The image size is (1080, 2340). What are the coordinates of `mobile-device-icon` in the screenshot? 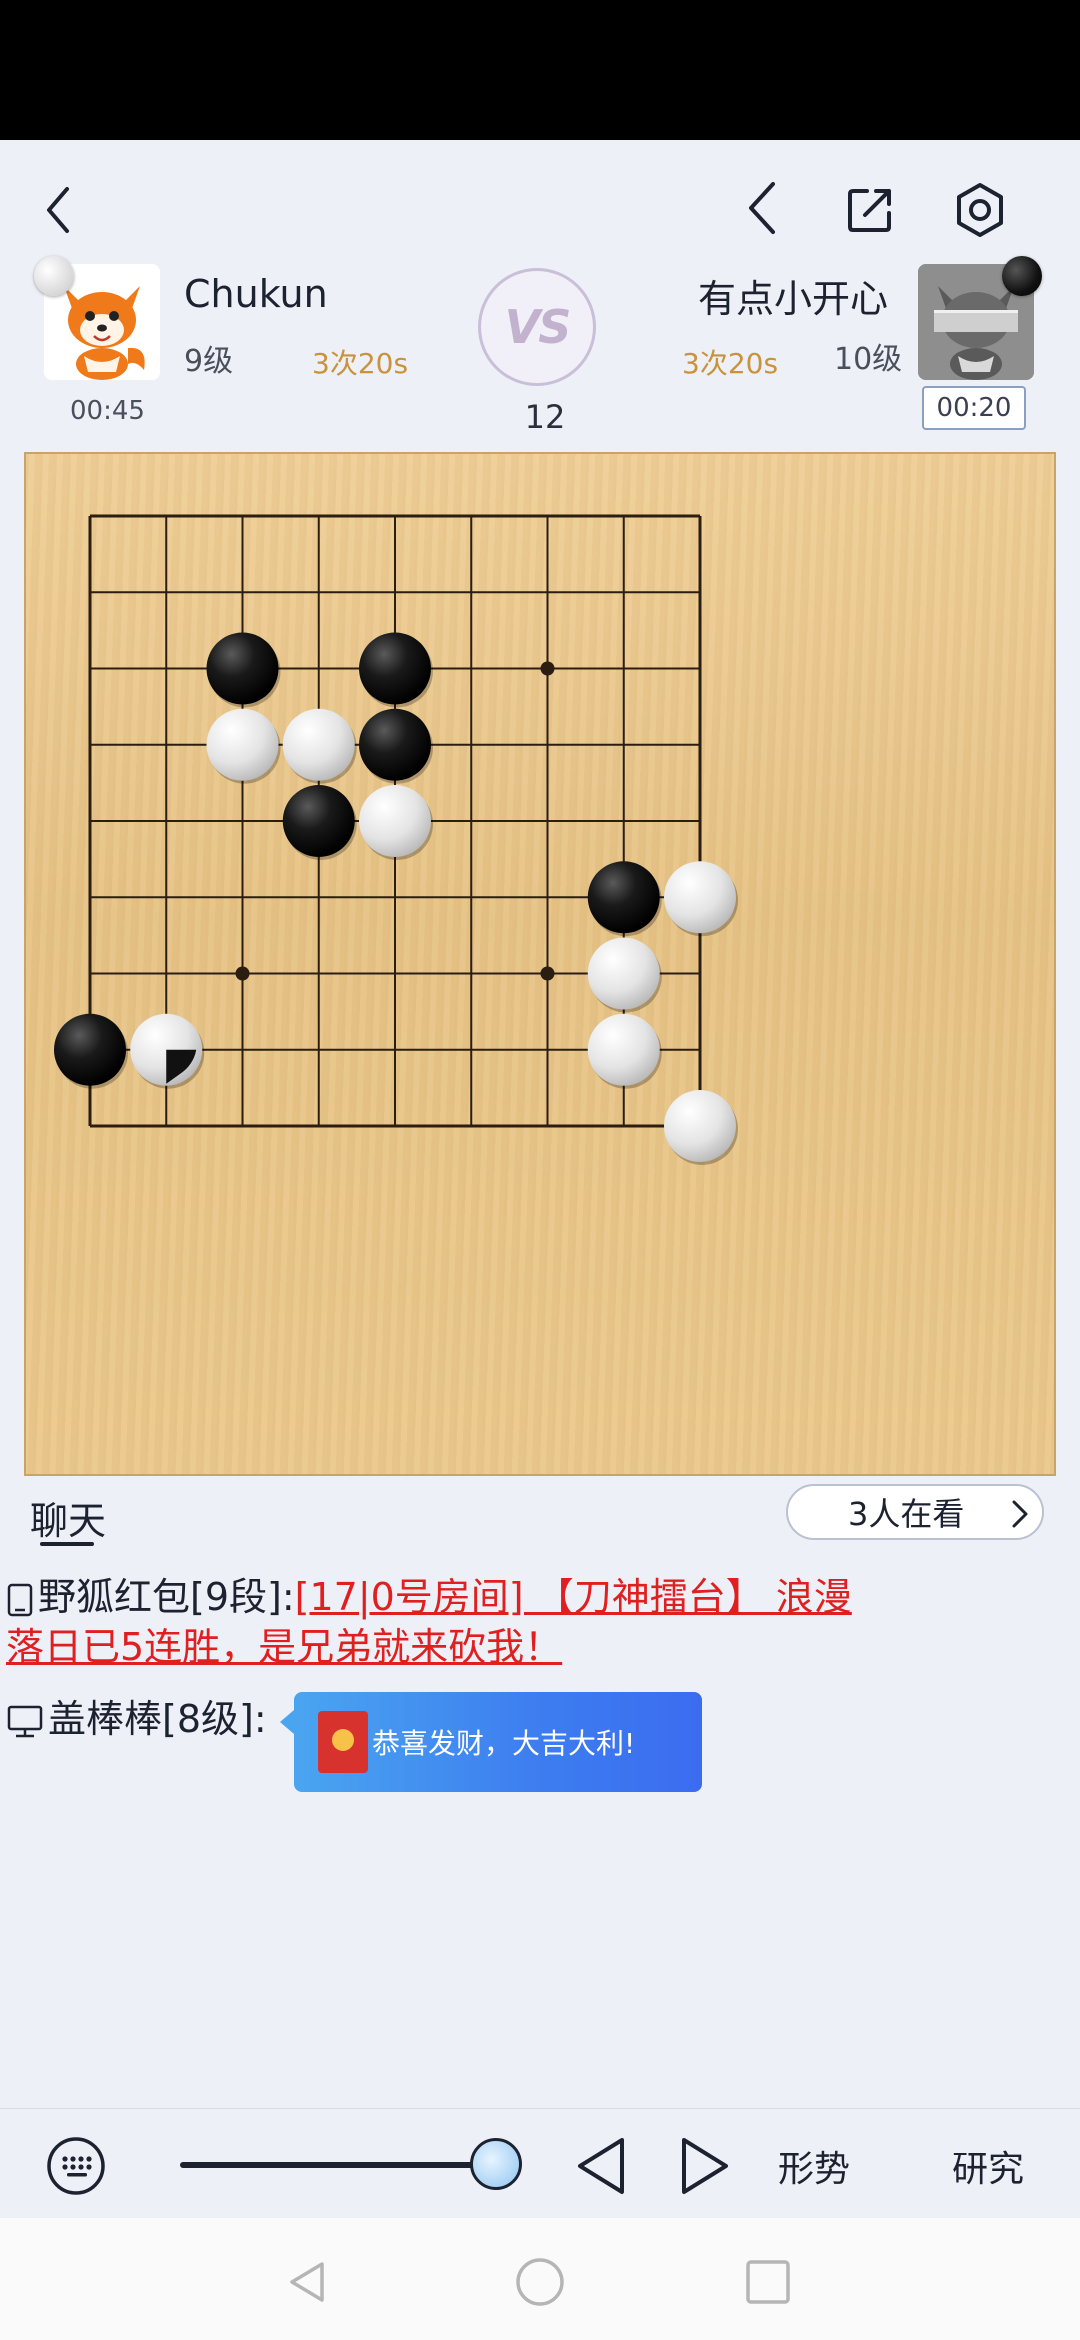 It's located at (20, 1599).